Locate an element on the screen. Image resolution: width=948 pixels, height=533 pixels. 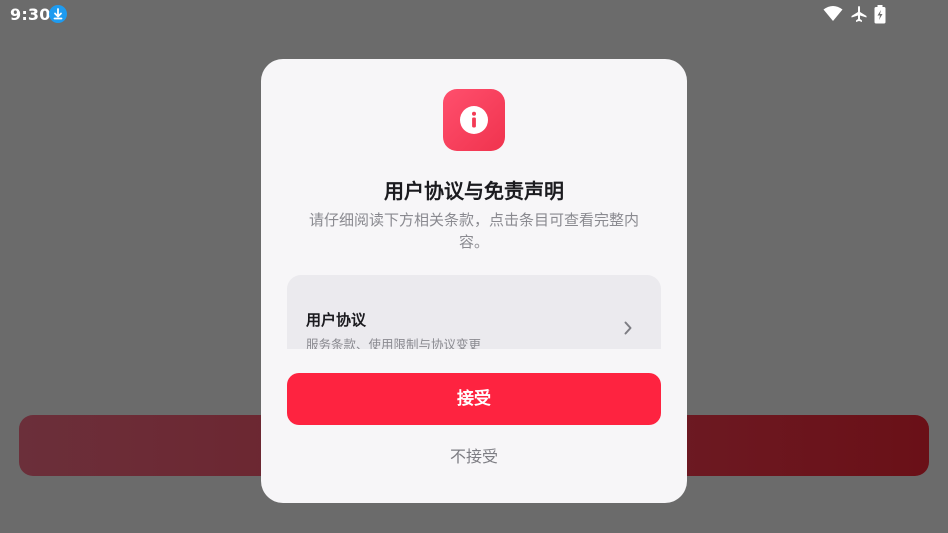
list-item-subtitle: 服务条款、使用限制与协议变更 is located at coordinates (394, 343).